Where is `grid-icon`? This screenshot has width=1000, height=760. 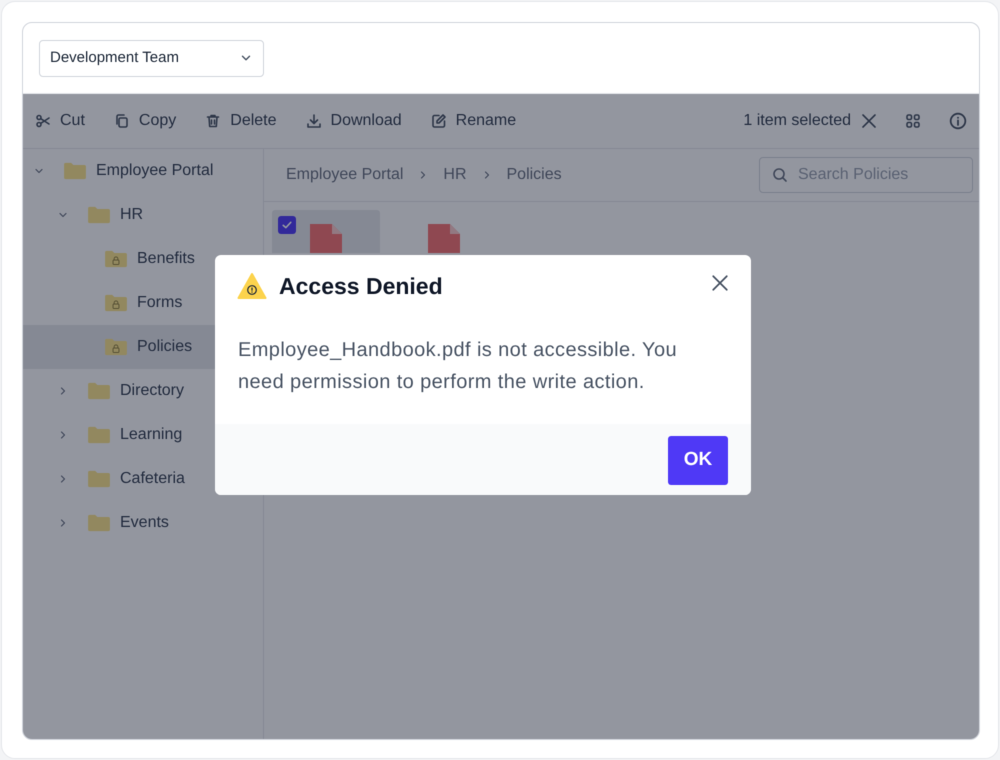
grid-icon is located at coordinates (913, 121).